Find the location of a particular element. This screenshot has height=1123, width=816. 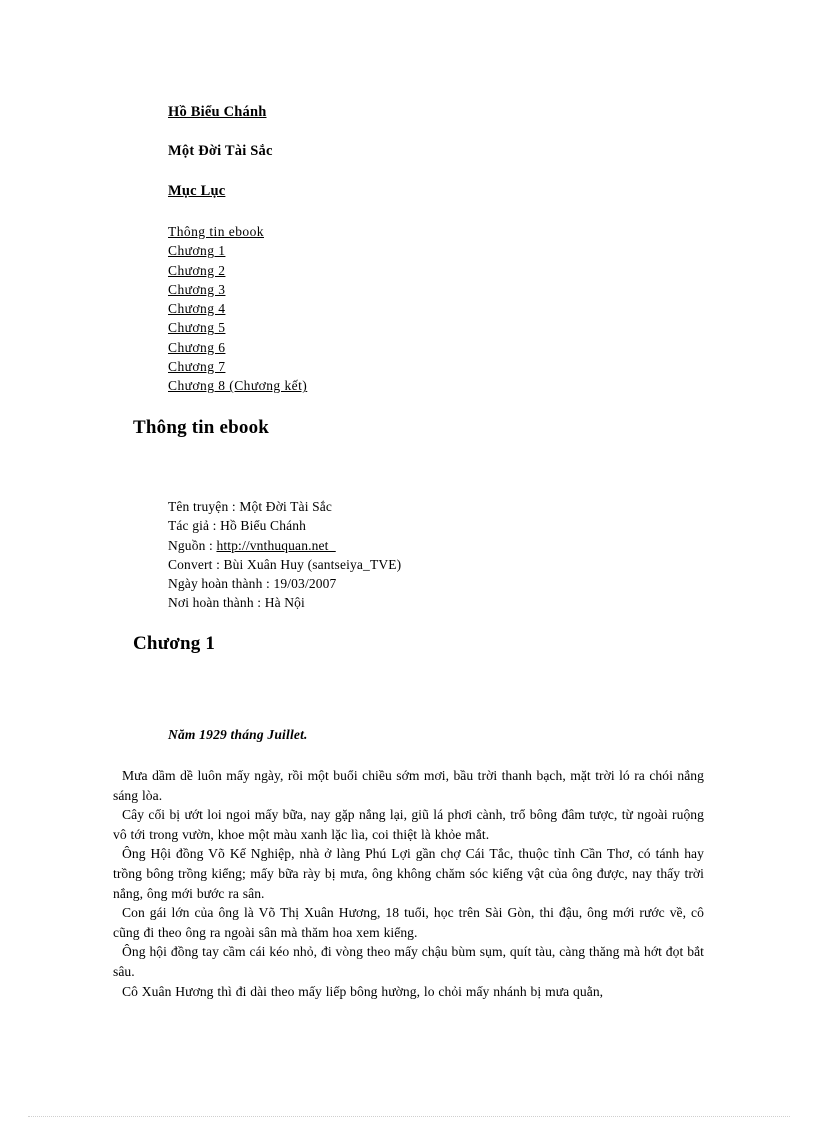

page-footer-divider is located at coordinates (409, 1117).